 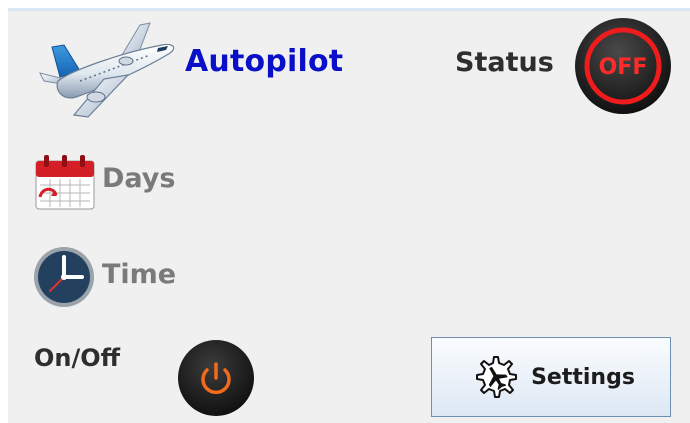 What do you see at coordinates (264, 61) in the screenshot?
I see `app-title: Autopilot` at bounding box center [264, 61].